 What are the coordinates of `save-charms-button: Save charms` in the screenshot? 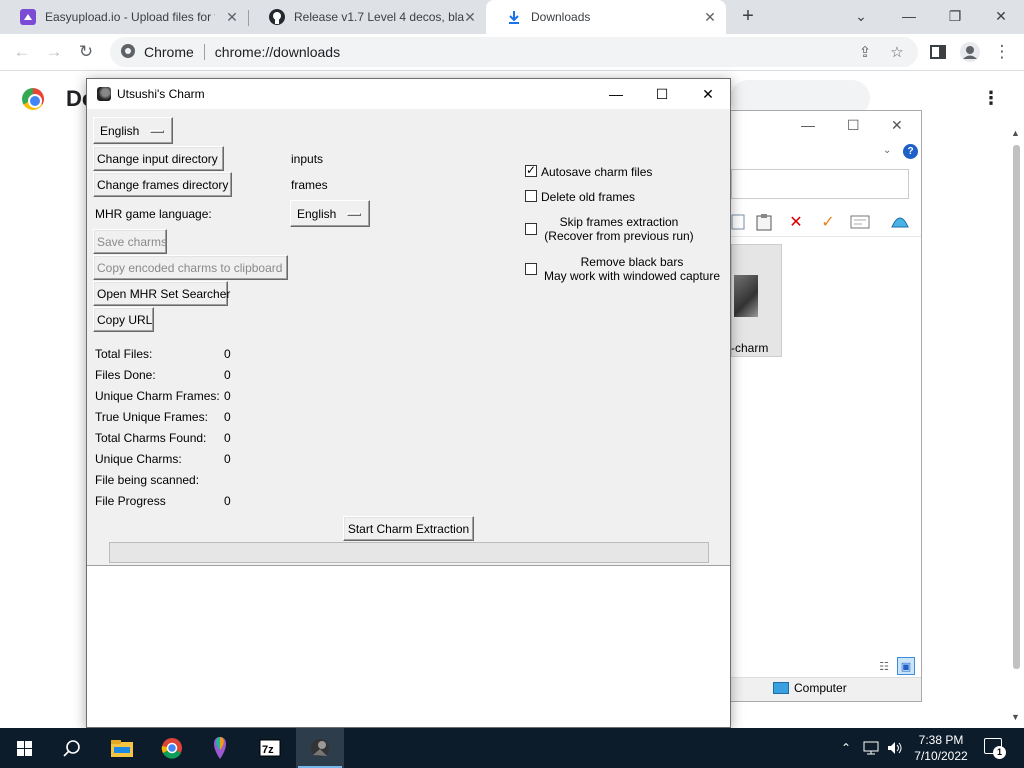 It's located at (130, 241).